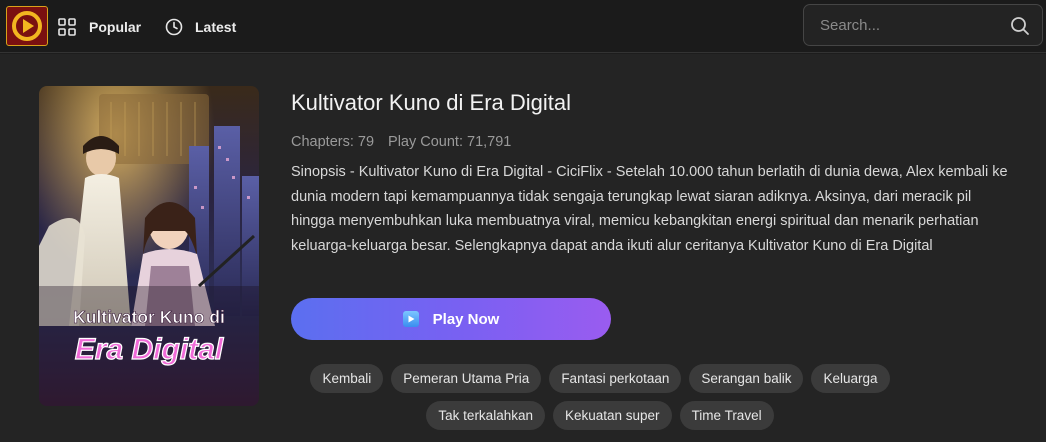 Image resolution: width=1046 pixels, height=442 pixels. What do you see at coordinates (347, 378) in the screenshot?
I see `tag-chip: Kembali` at bounding box center [347, 378].